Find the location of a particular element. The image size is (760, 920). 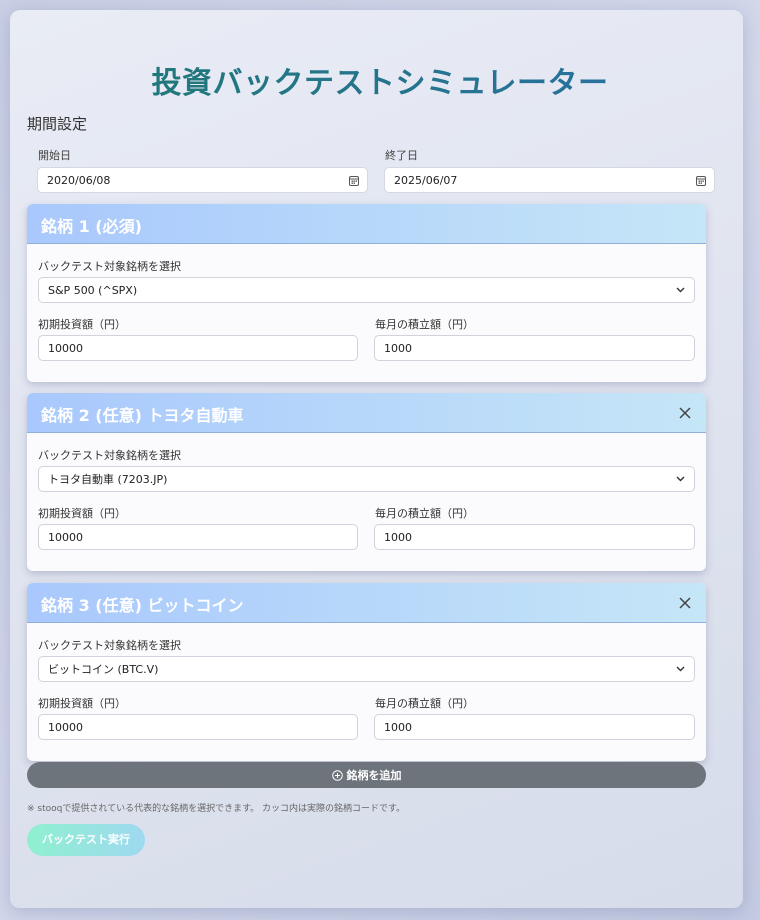

end-date-label: 終了日 is located at coordinates (401, 155).